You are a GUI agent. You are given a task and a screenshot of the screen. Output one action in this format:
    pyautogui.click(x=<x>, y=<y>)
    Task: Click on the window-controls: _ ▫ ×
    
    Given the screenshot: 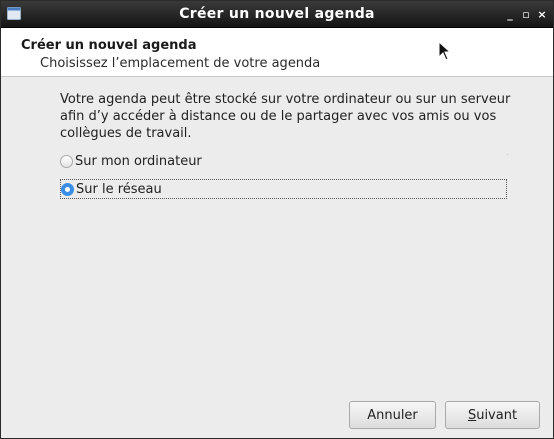 What is the action you would take?
    pyautogui.click(x=526, y=14)
    